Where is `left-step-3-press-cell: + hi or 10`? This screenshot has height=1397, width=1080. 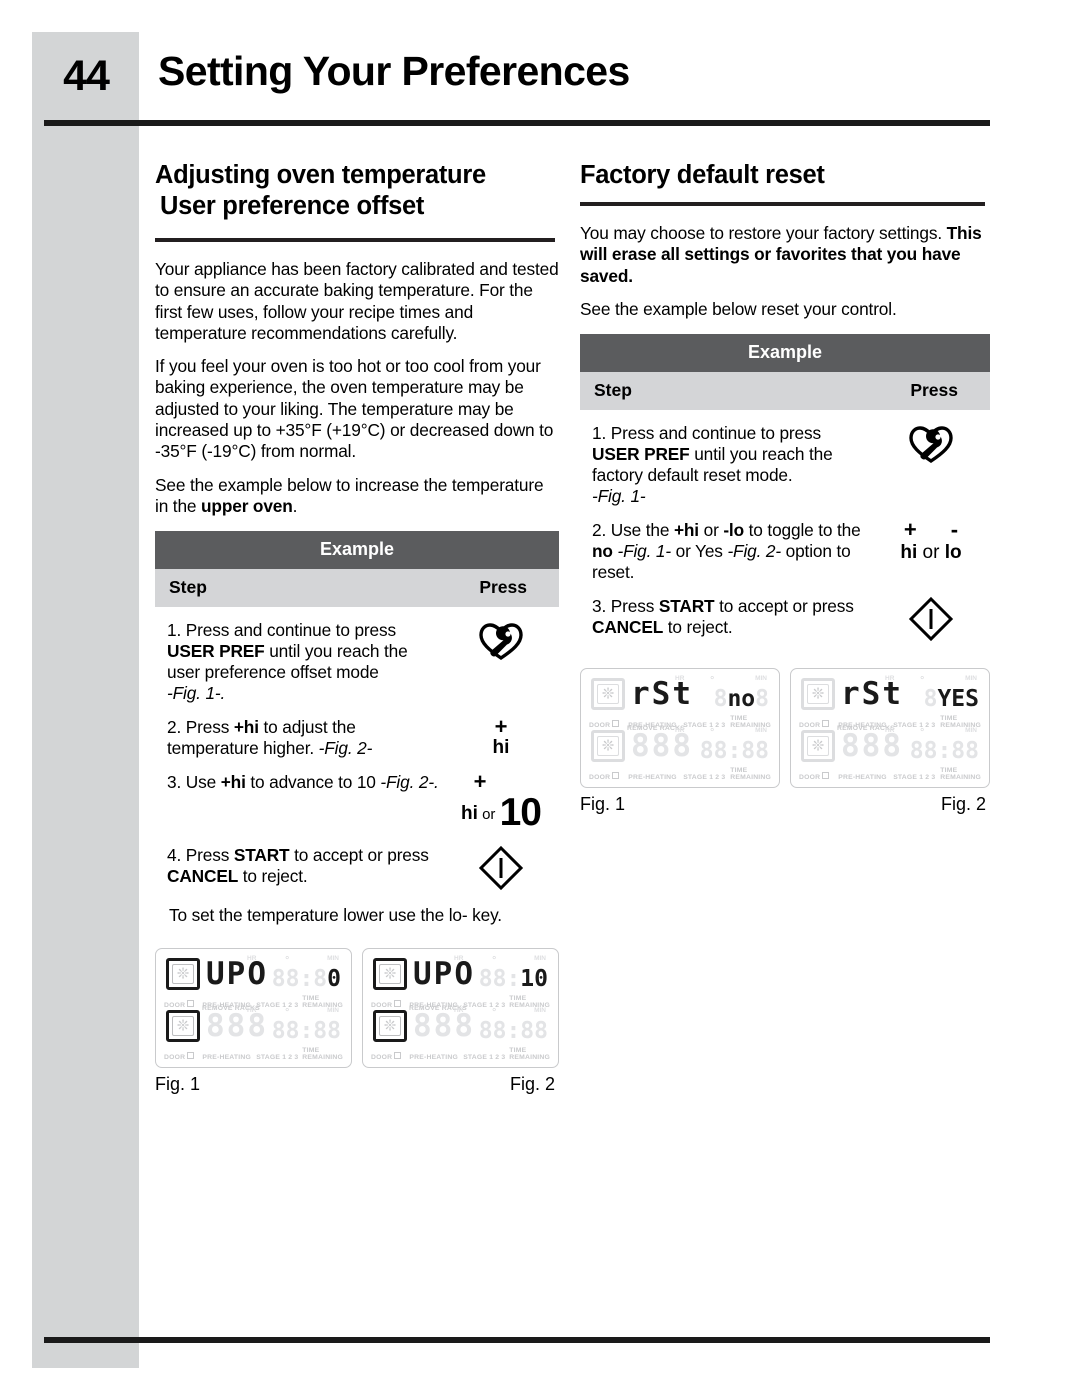
left-step-3-press-cell: + hi or 10 is located at coordinates (501, 802).